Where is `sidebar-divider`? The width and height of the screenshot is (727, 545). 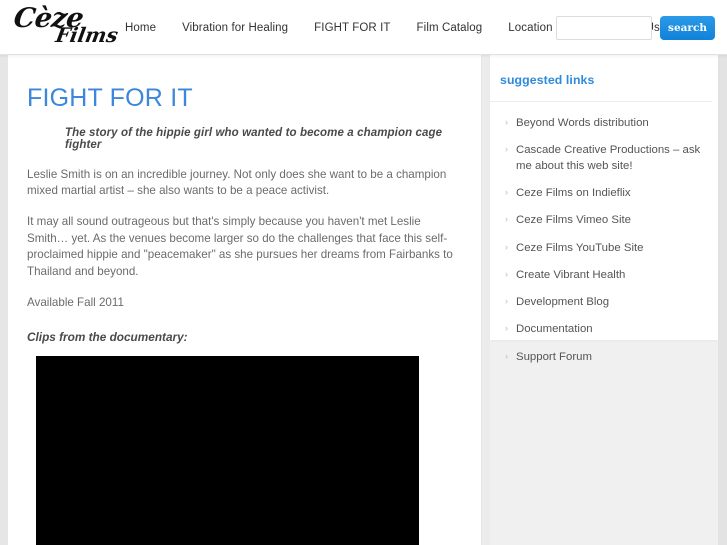 sidebar-divider is located at coordinates (601, 101).